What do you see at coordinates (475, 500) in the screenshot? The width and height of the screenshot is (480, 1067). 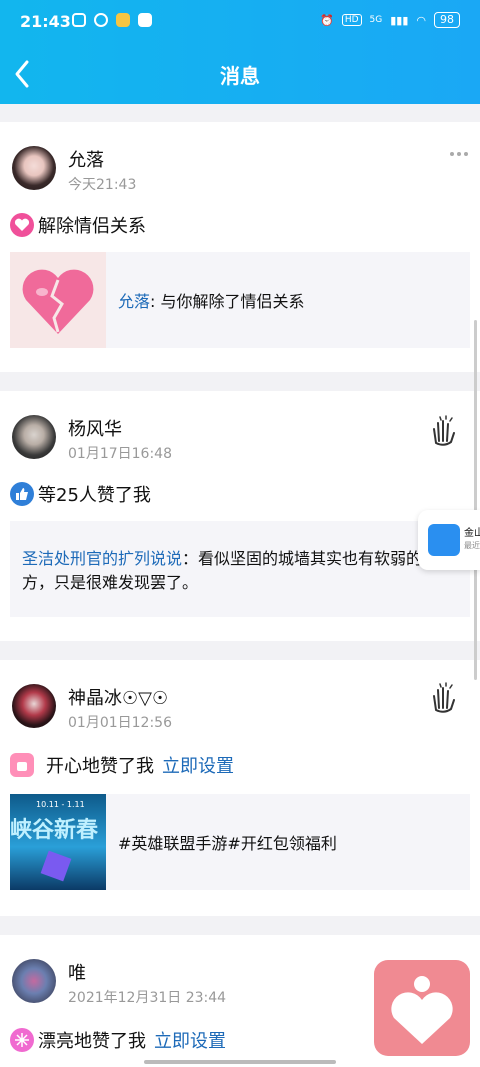 I see `scrollbar-thumb` at bounding box center [475, 500].